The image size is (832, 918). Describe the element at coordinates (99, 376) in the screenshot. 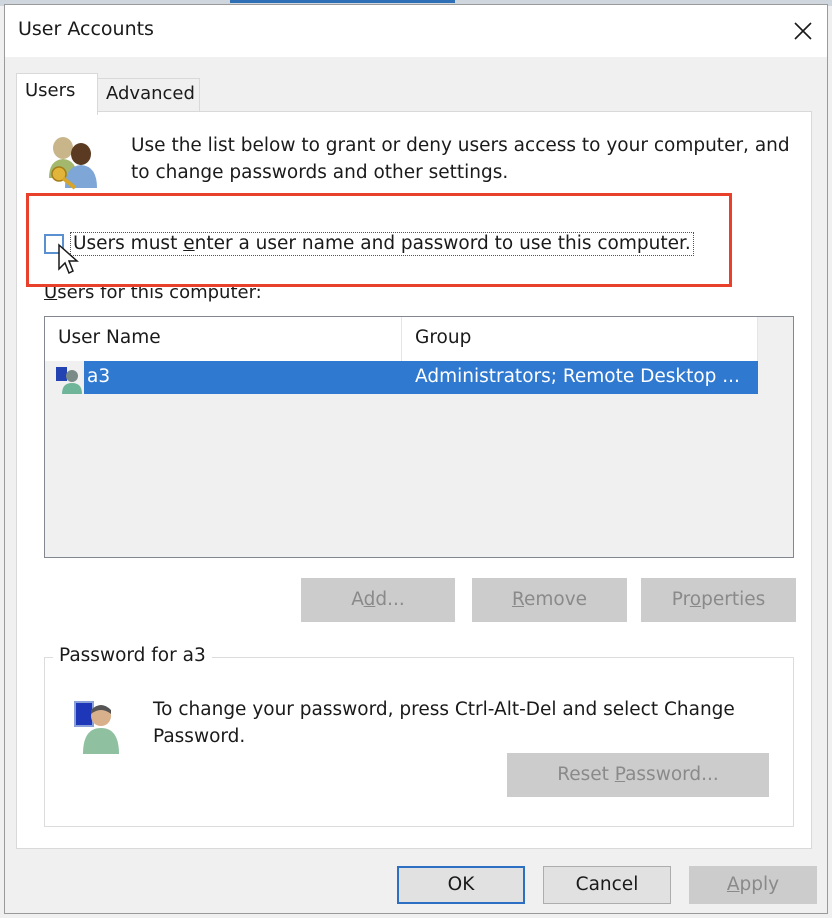

I see `cell-user-name: a3` at that location.